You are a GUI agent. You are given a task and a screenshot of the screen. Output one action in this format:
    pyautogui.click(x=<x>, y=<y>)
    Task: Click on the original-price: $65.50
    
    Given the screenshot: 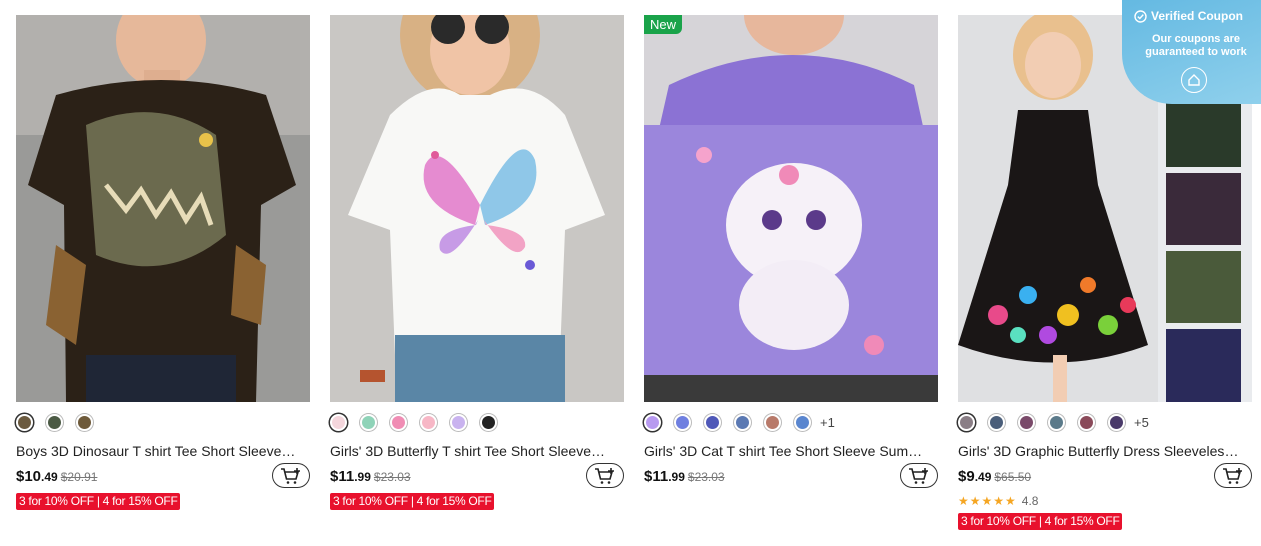 What is the action you would take?
    pyautogui.click(x=1013, y=477)
    